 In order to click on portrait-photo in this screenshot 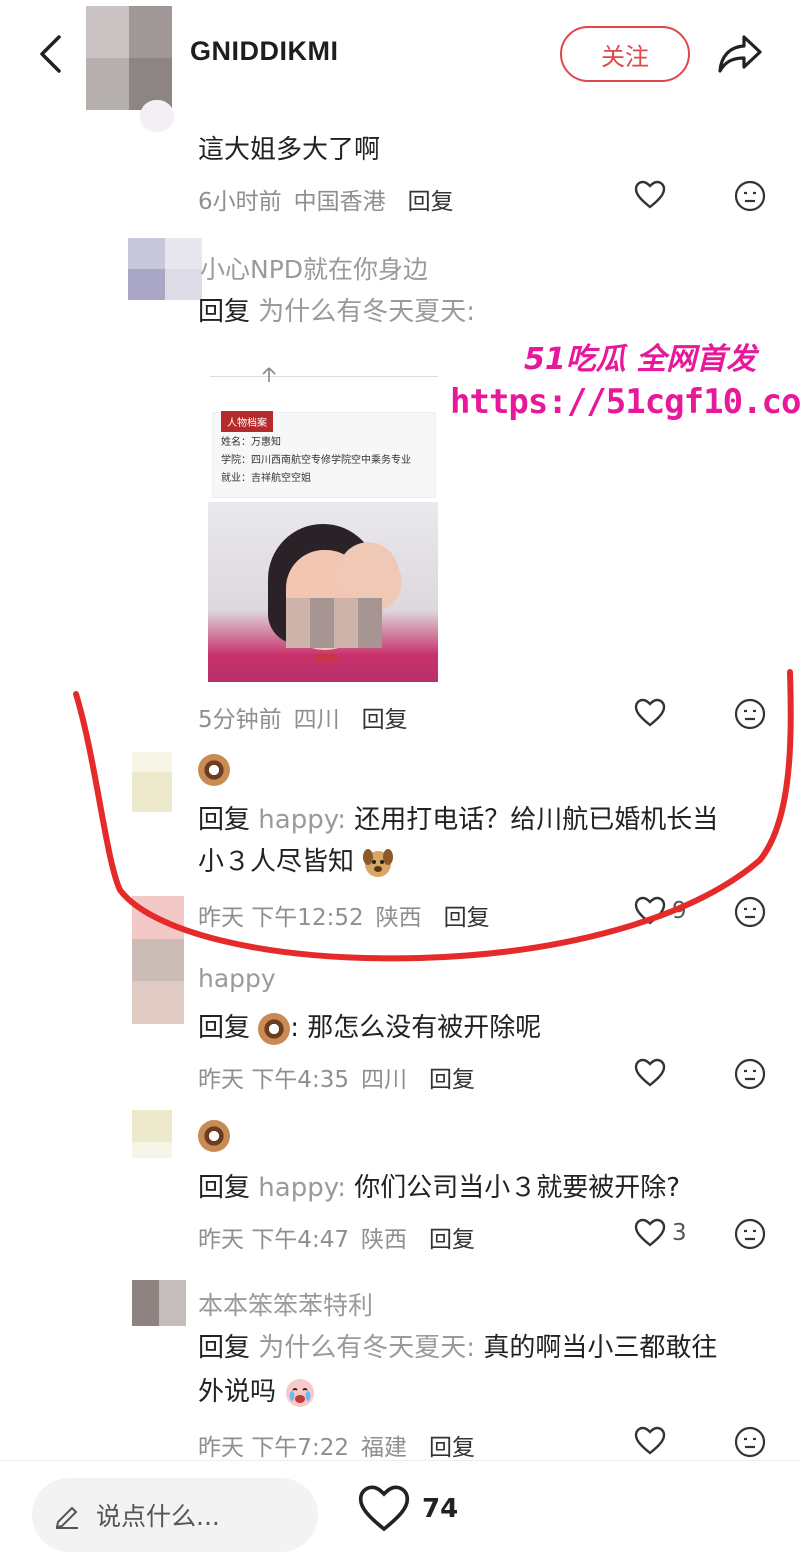, I will do `click(323, 592)`.